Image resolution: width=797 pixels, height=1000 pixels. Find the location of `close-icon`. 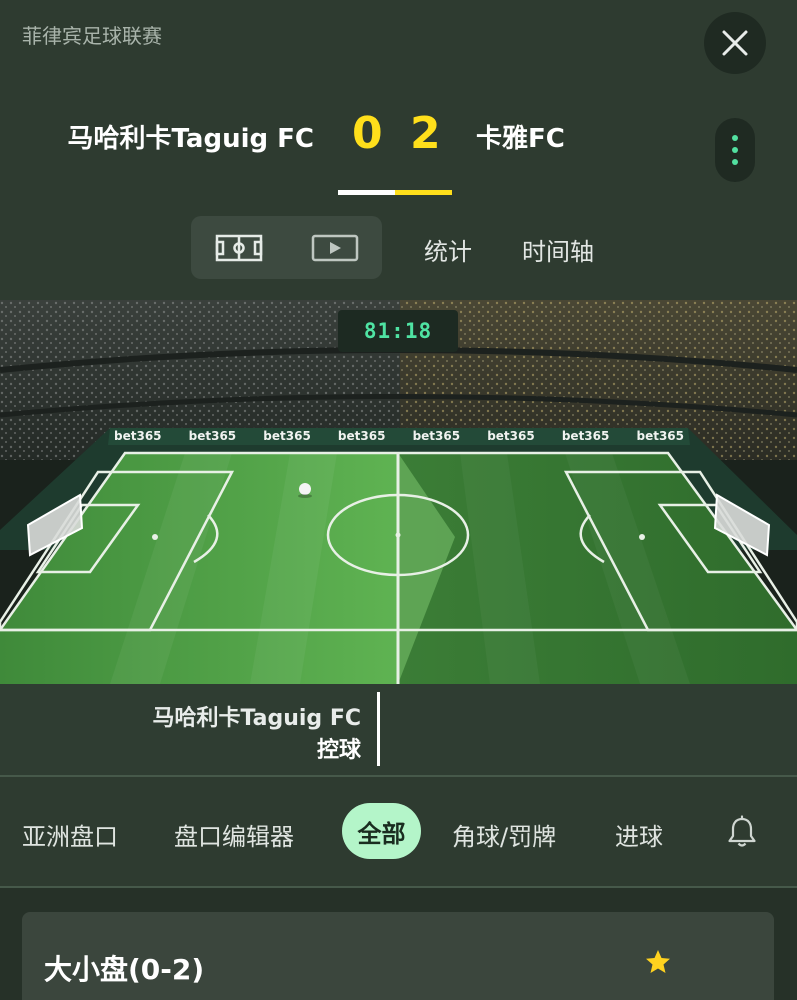

close-icon is located at coordinates (735, 43).